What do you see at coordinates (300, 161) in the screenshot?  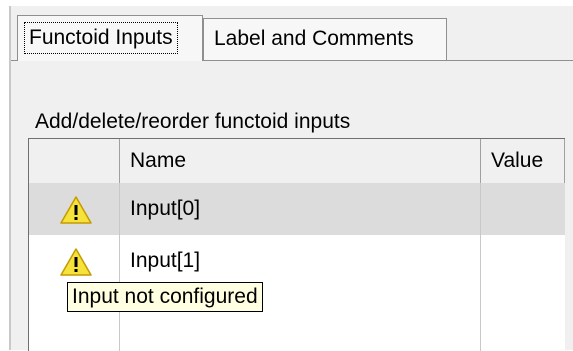 I see `column-header-name: Name` at bounding box center [300, 161].